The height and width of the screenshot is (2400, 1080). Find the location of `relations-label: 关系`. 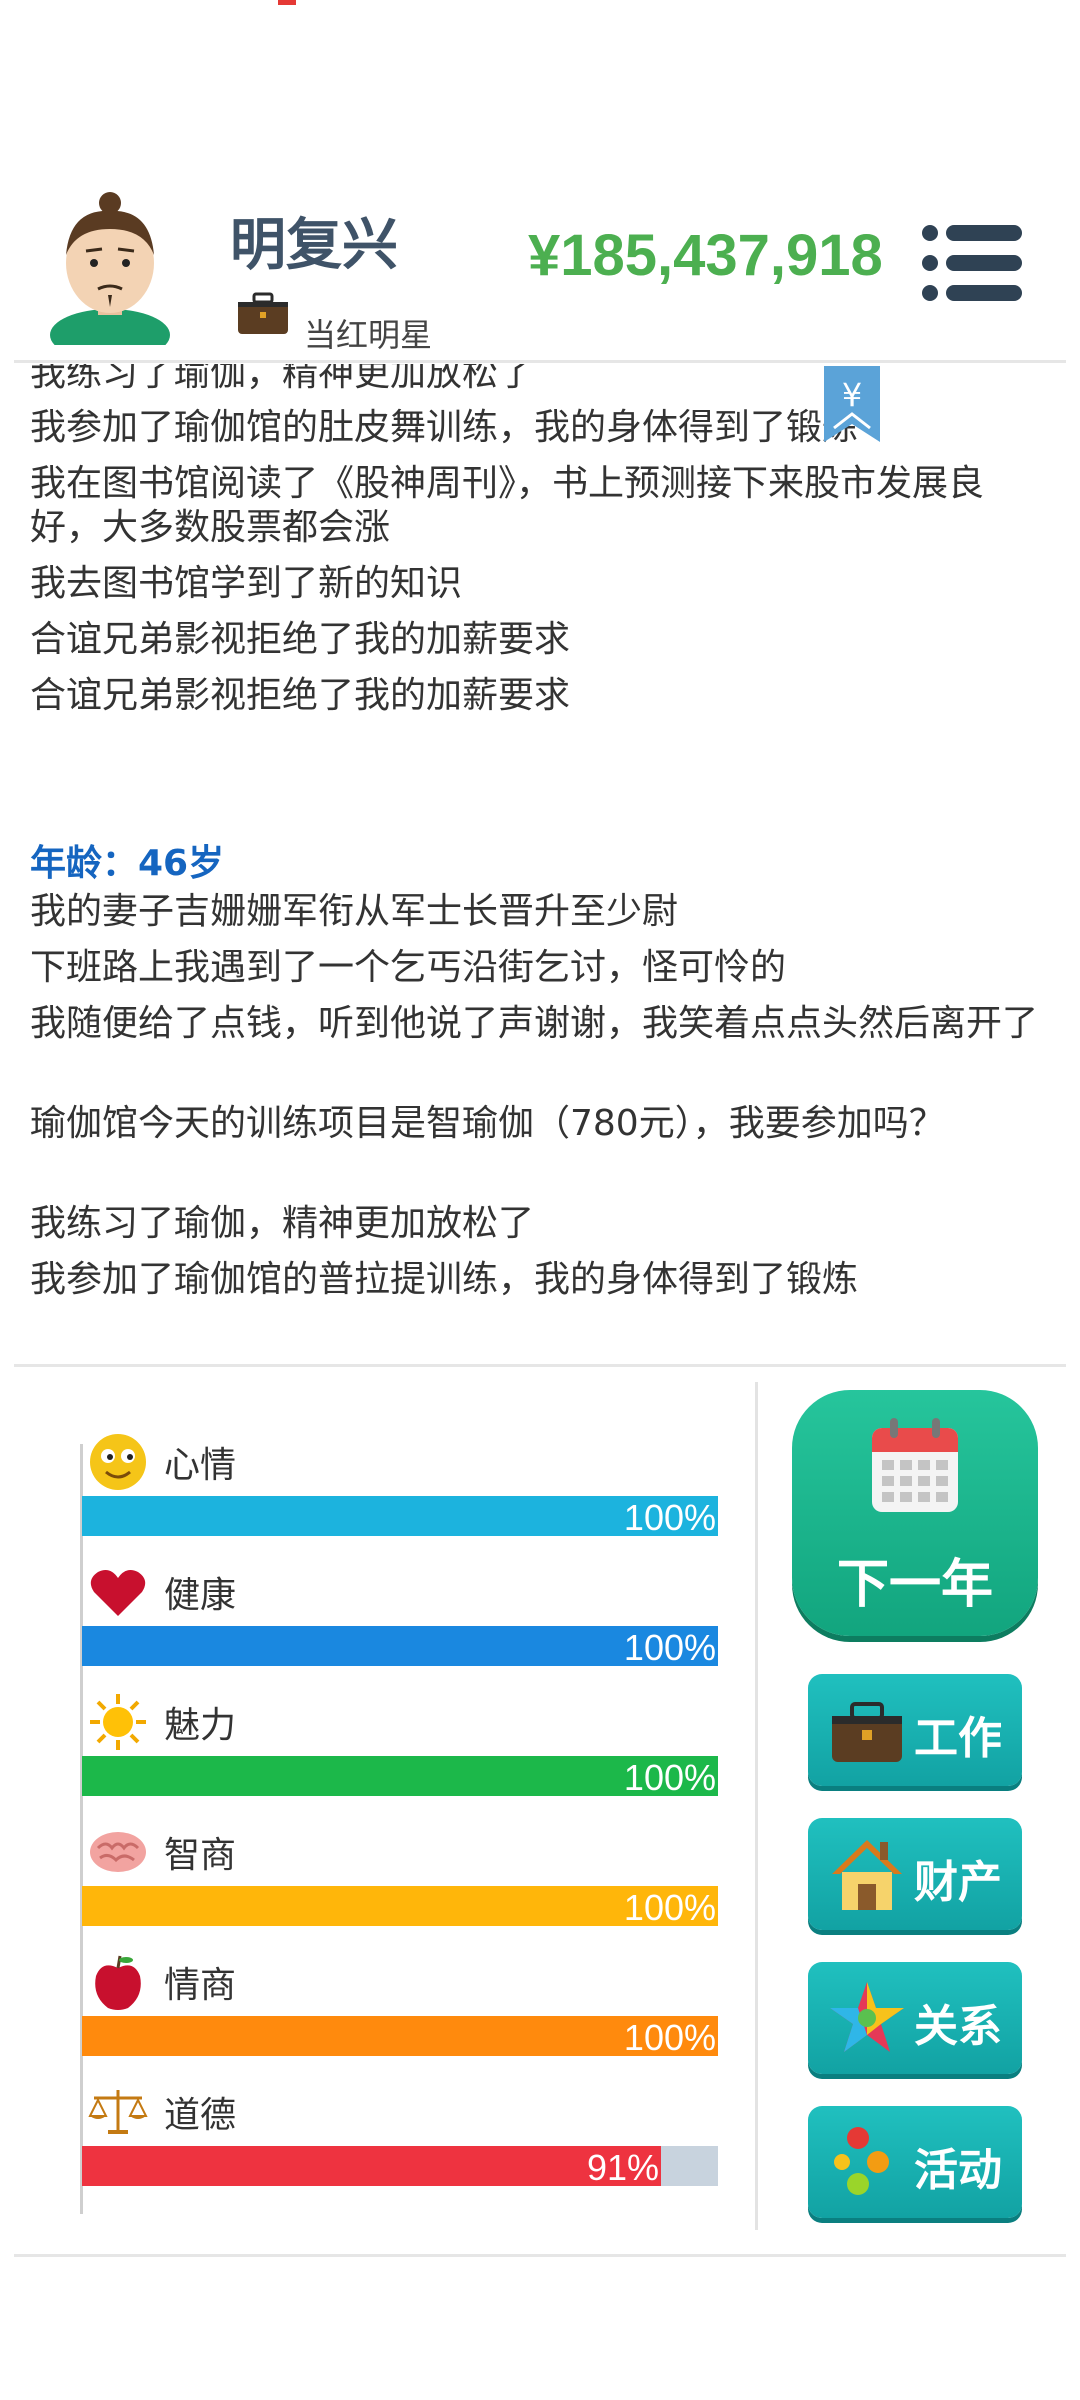

relations-label: 关系 is located at coordinates (958, 2026).